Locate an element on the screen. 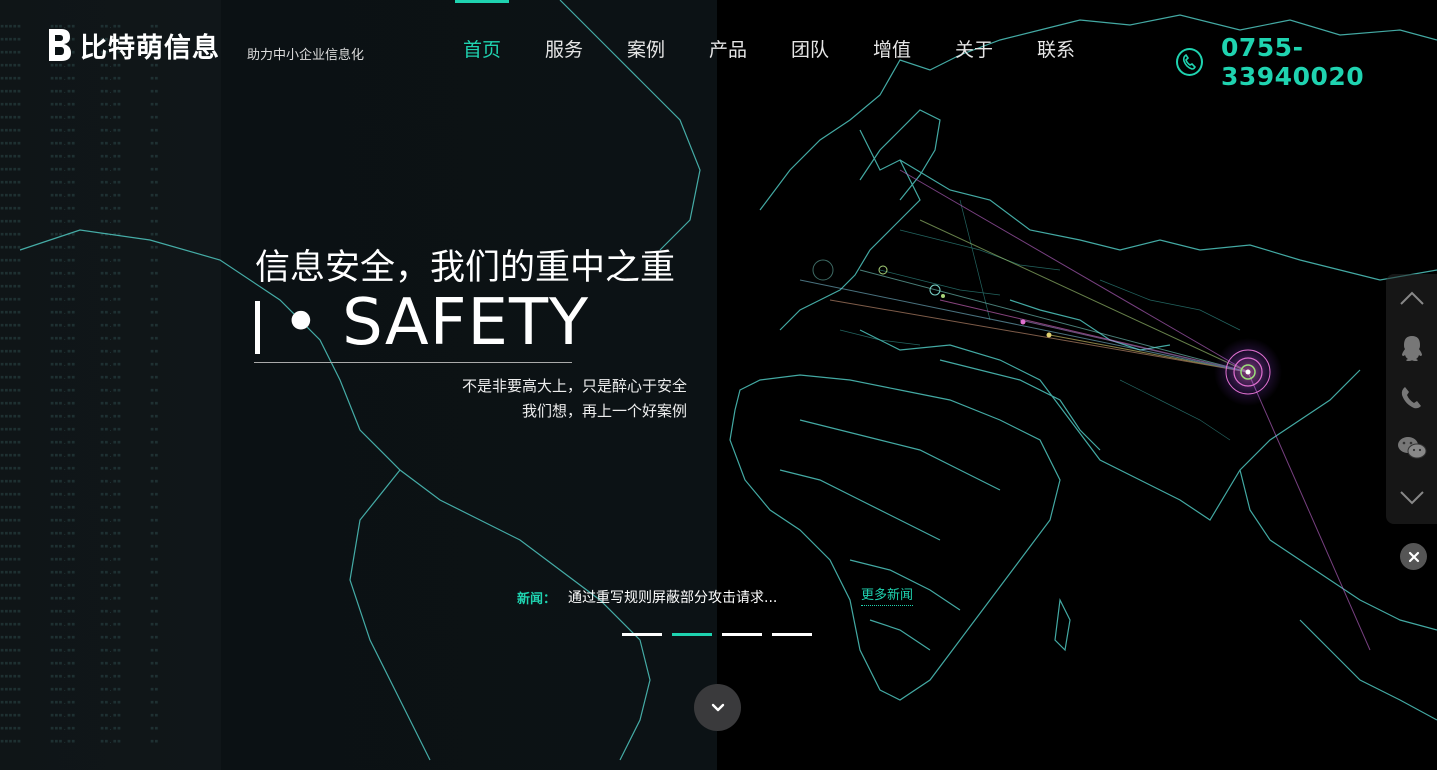 The image size is (1437, 770). side-qq-button is located at coordinates (1411, 348).